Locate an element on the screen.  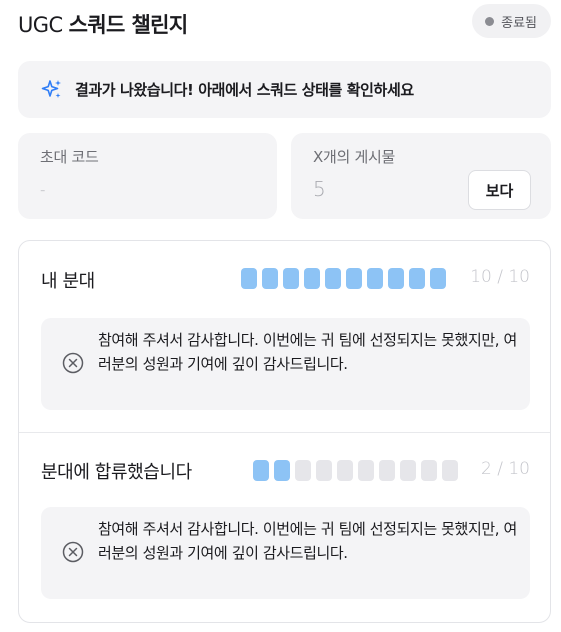
posts-count: 5 is located at coordinates (319, 189).